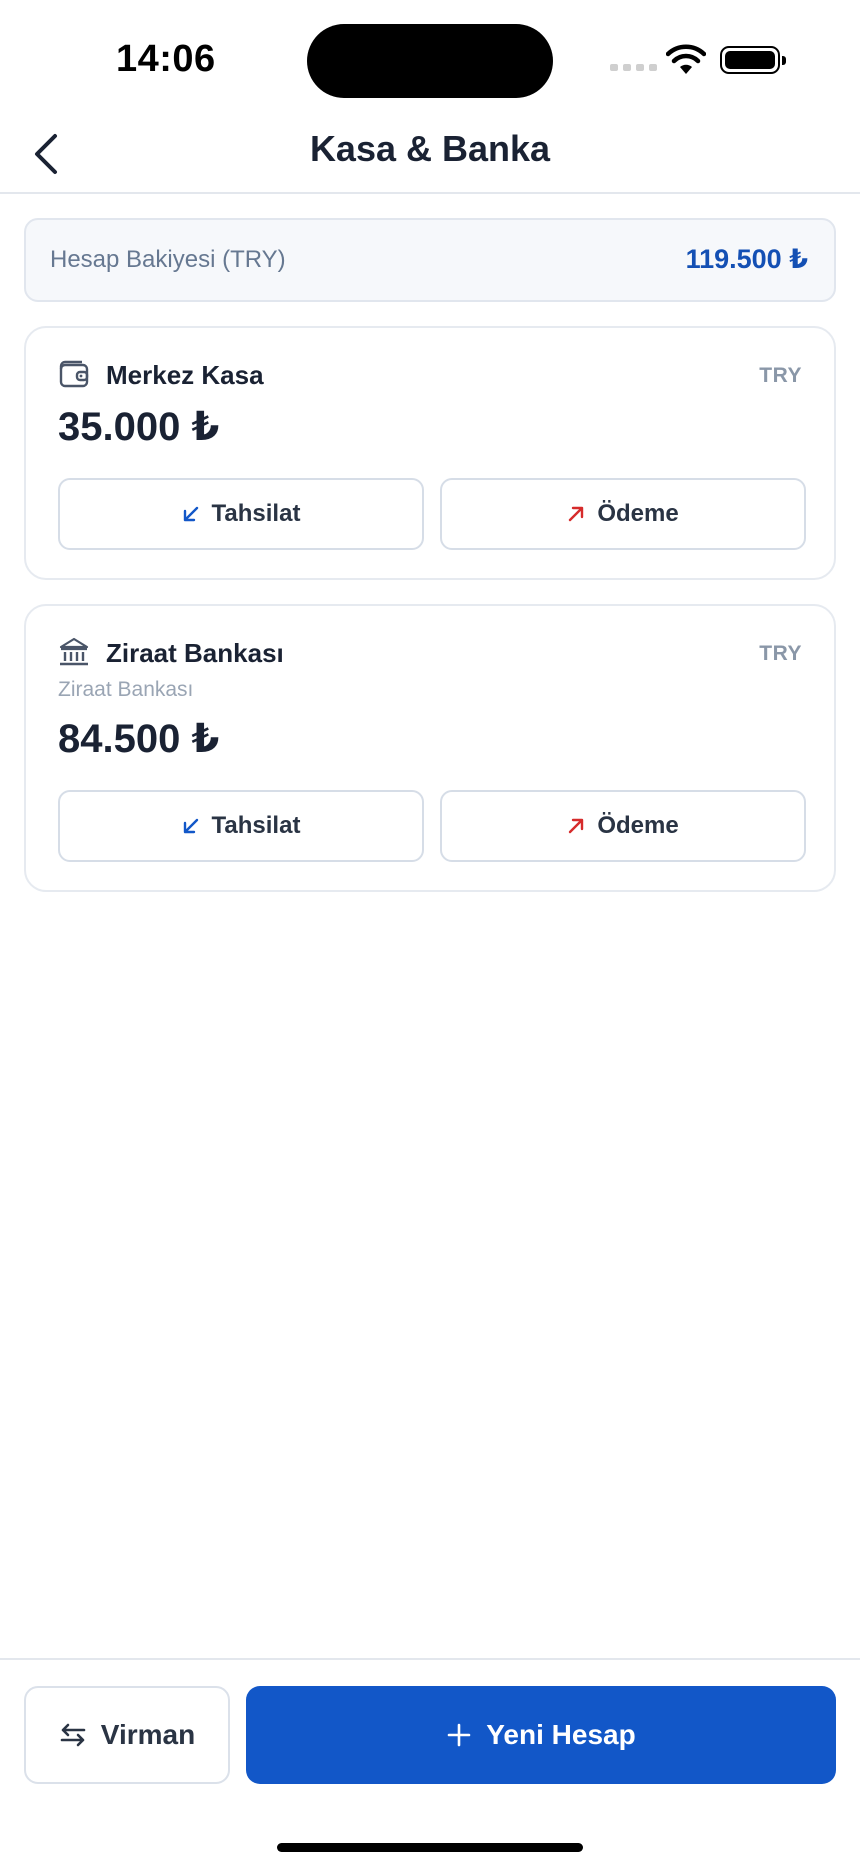  I want to click on battery-icon, so click(753, 60).